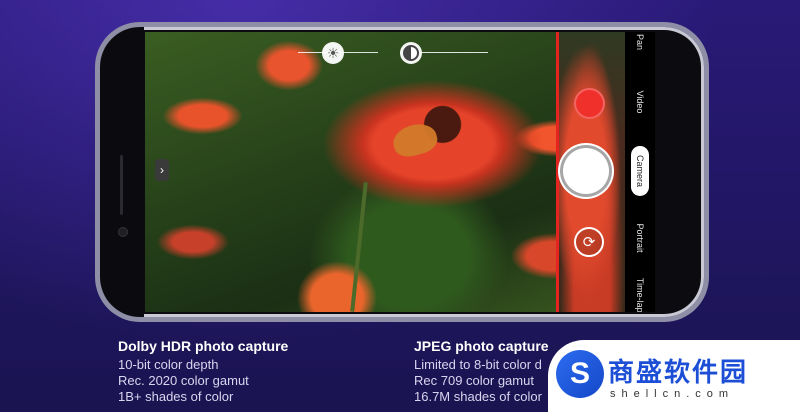  I want to click on mode-camera: Camera, so click(640, 171).